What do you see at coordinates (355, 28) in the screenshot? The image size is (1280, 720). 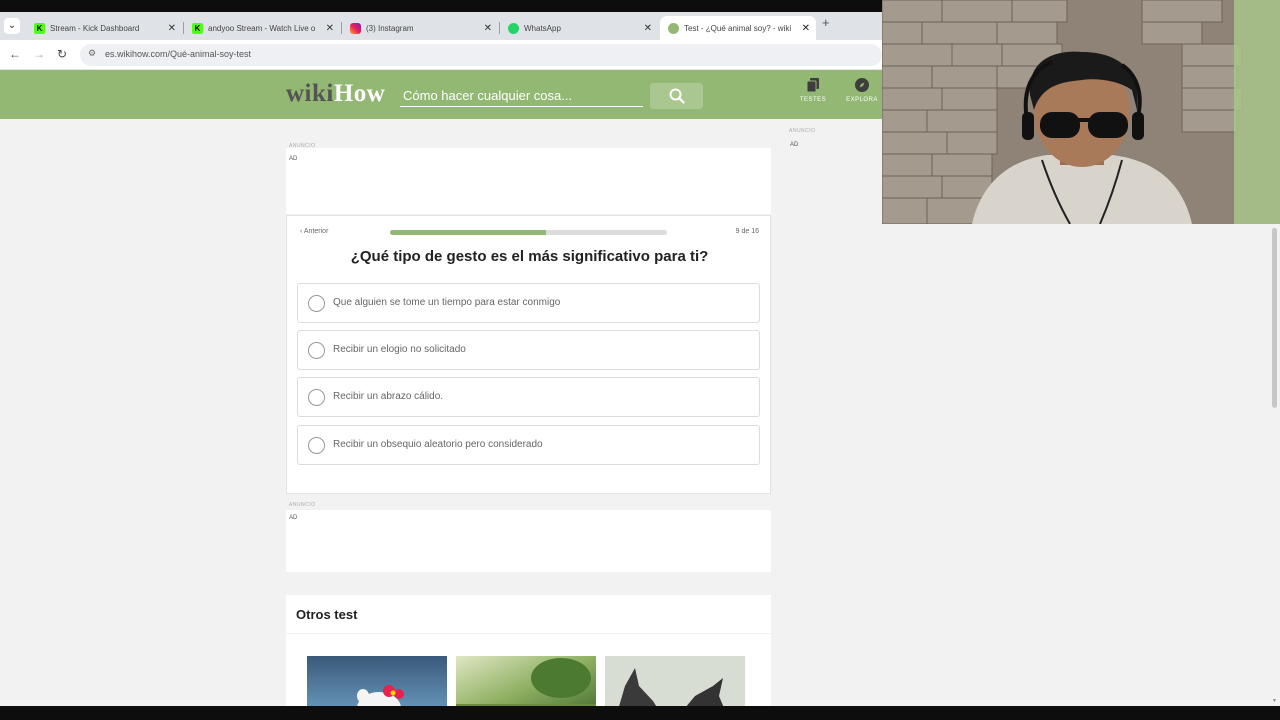 I see `instagram-icon` at bounding box center [355, 28].